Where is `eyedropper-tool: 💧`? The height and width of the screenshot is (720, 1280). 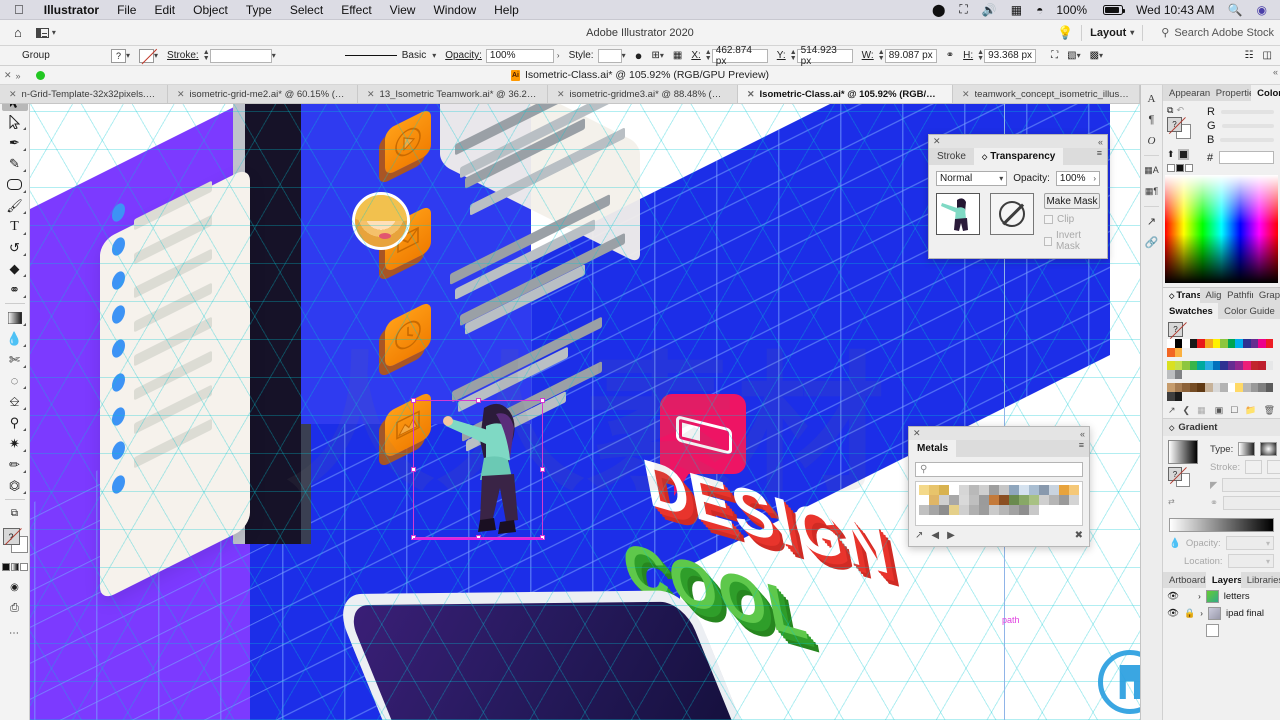
eyedropper-tool: 💧 is located at coordinates (15, 338).